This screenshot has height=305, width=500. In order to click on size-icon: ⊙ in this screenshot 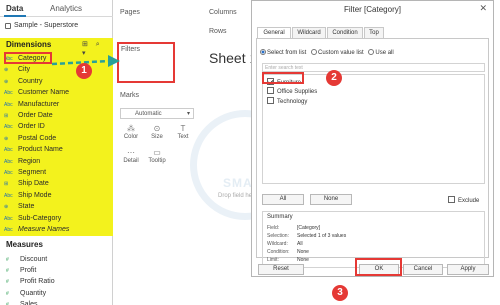, I will do `click(157, 128)`.